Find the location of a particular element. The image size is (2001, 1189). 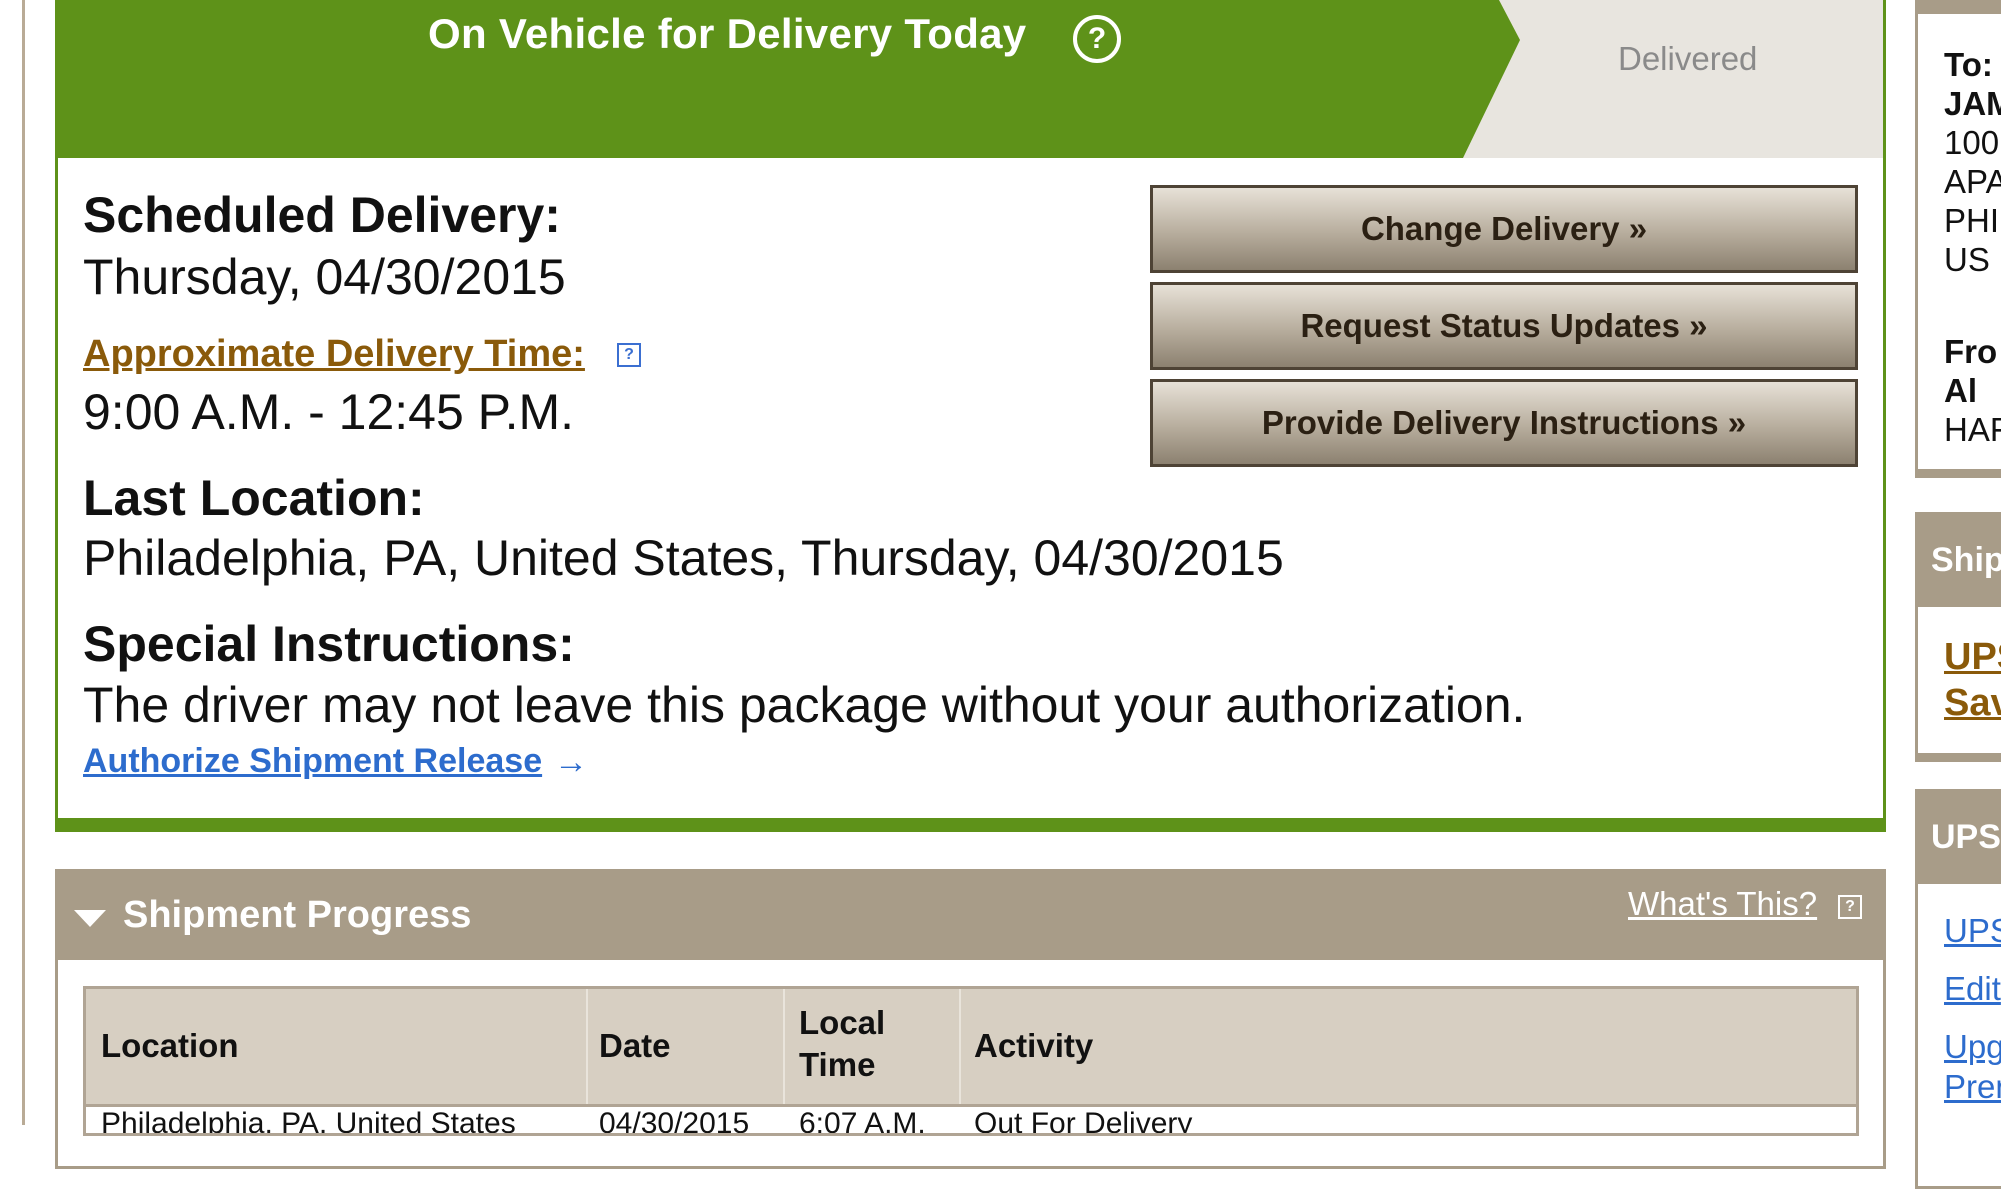

ship-to-line: US is located at coordinates (1967, 259).